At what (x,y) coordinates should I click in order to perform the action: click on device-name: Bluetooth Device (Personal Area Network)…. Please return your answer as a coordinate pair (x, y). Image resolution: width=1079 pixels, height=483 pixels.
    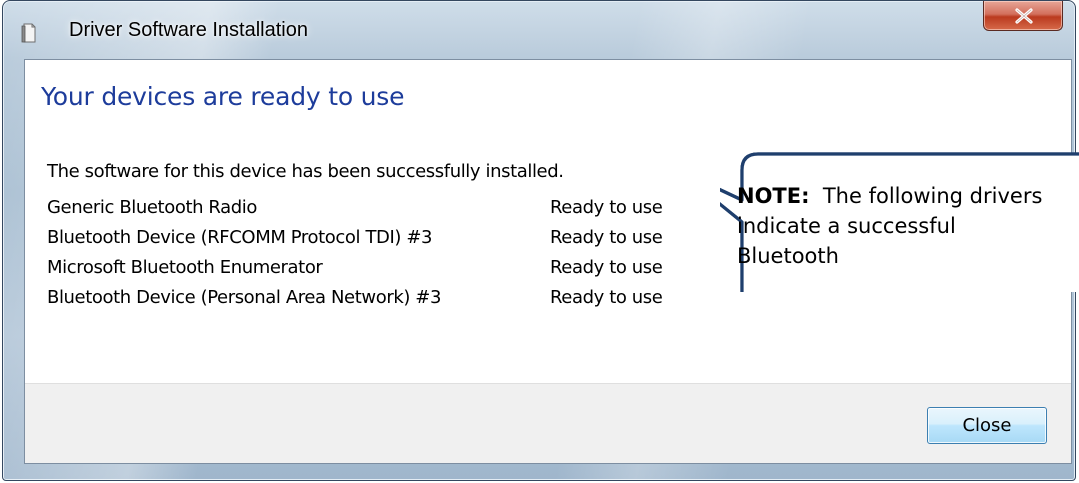
    Looking at the image, I should click on (244, 297).